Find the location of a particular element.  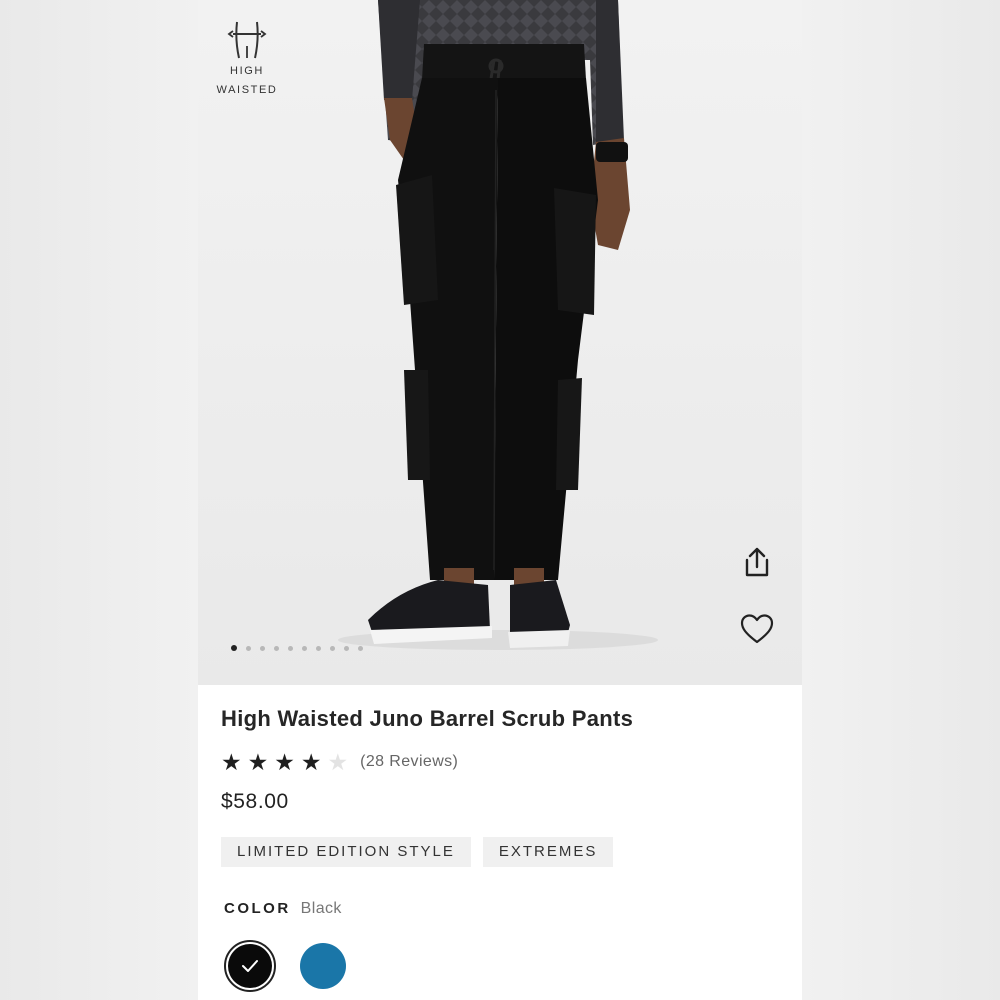

tag-extremes: EXTREMES is located at coordinates (548, 852).